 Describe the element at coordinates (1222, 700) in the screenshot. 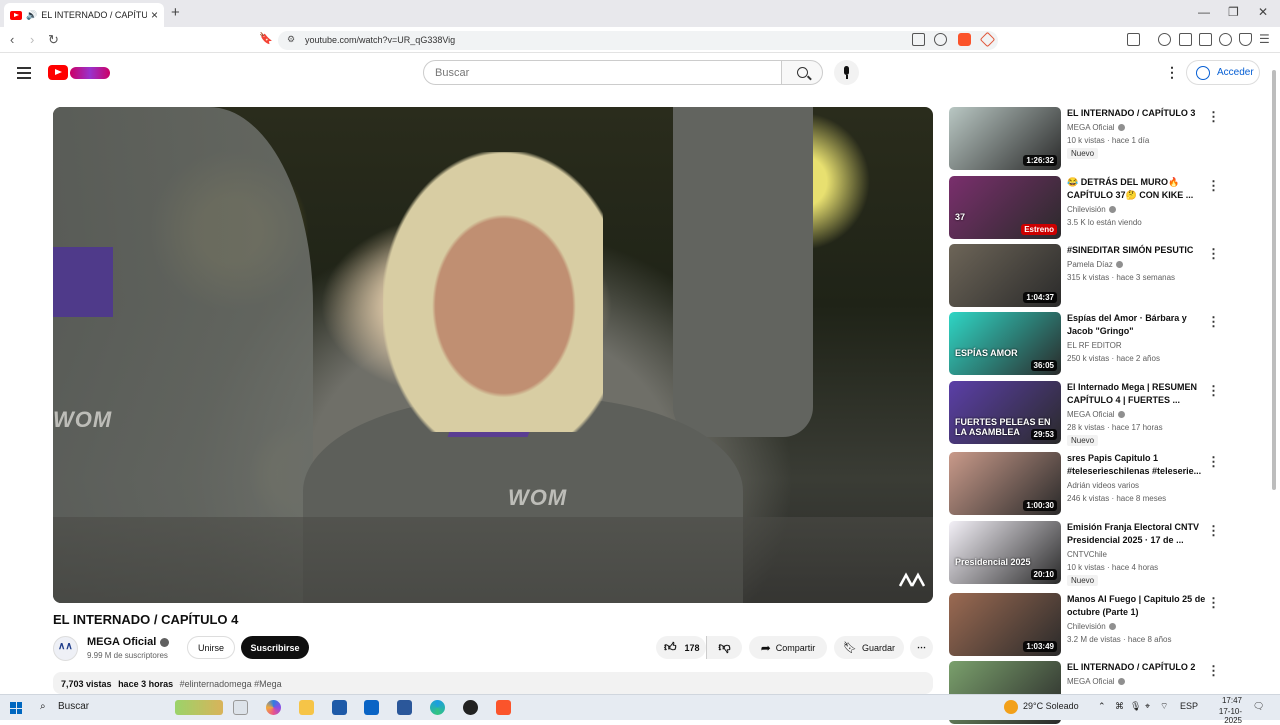

I see `clock-time: 17:47` at that location.